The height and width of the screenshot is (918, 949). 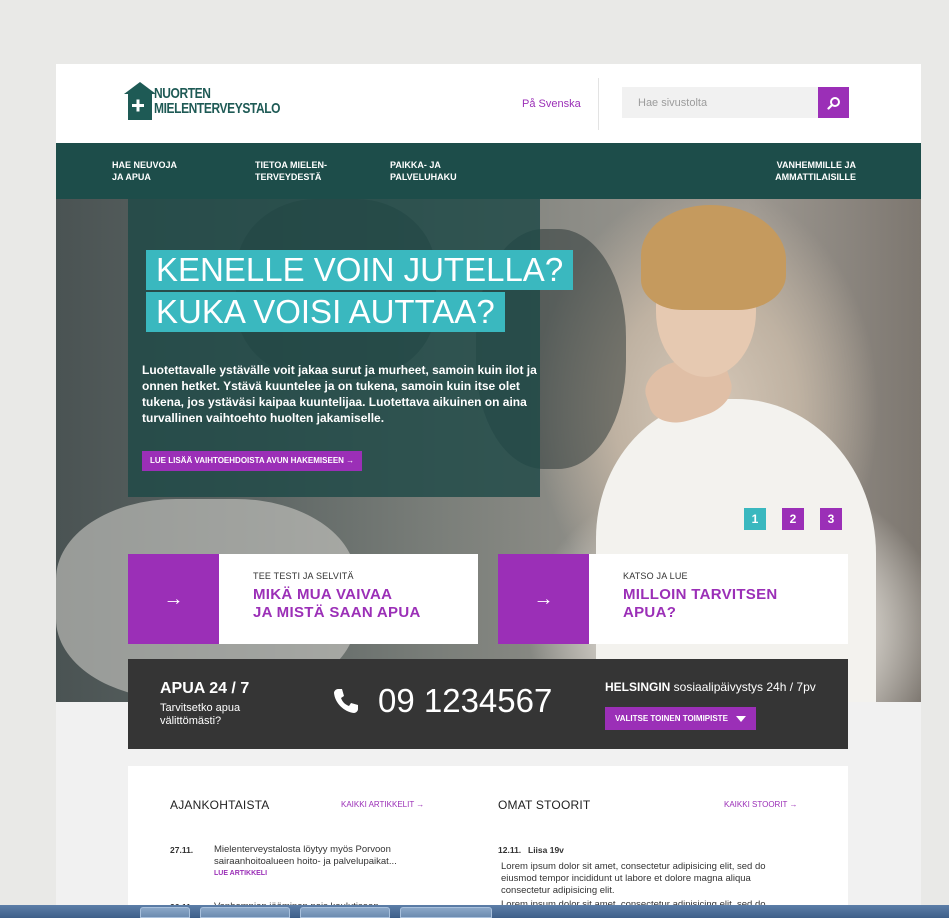 I want to click on logo-wordmark: NUORTEN MIELENTERVEYSTALO, so click(x=217, y=101).